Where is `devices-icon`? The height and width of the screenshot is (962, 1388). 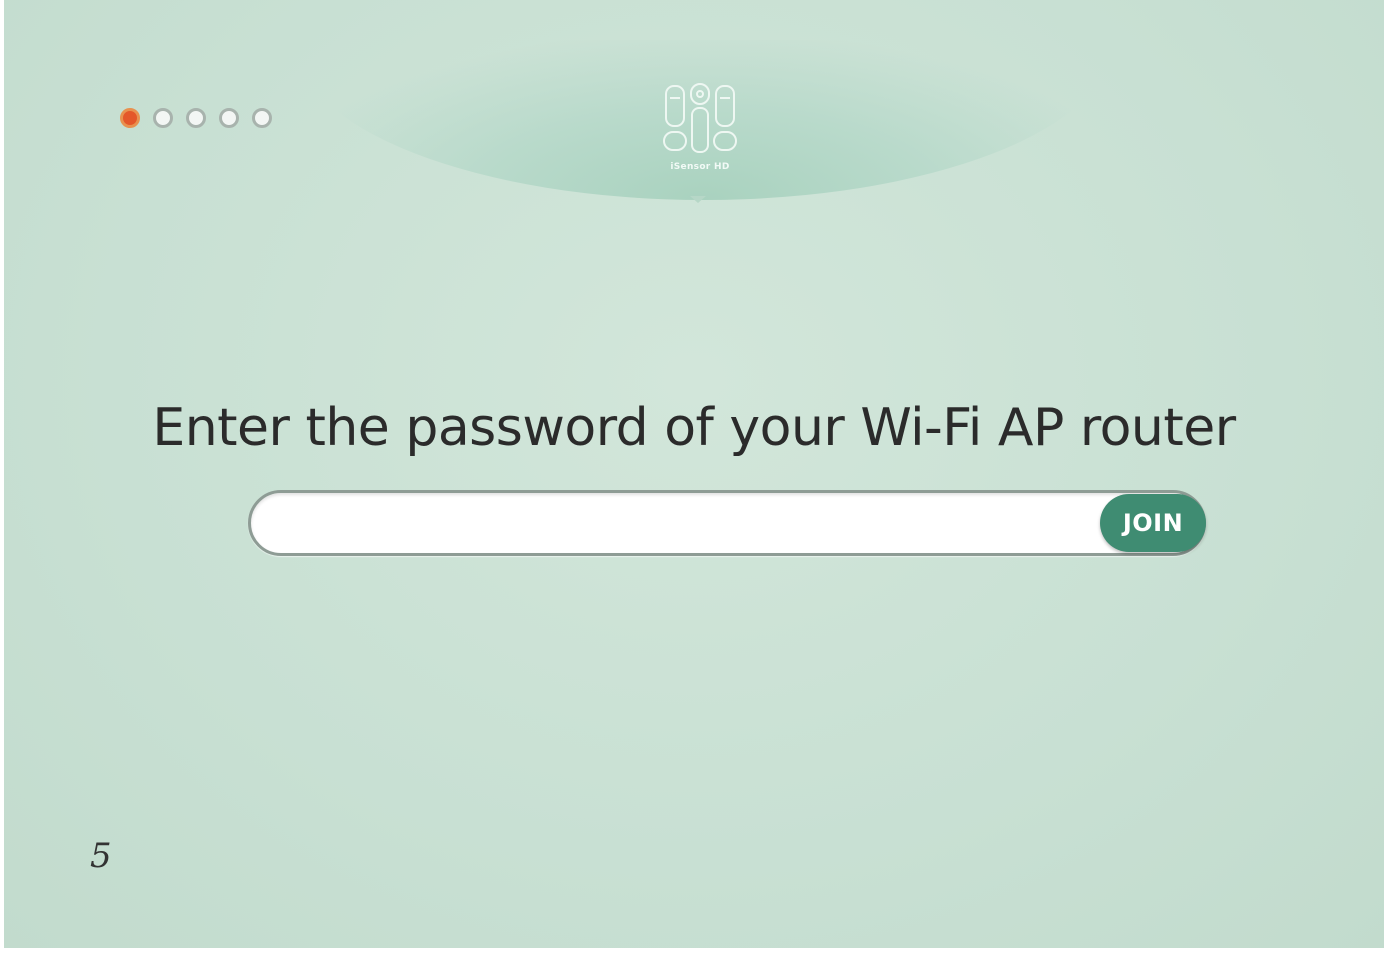
devices-icon is located at coordinates (700, 118).